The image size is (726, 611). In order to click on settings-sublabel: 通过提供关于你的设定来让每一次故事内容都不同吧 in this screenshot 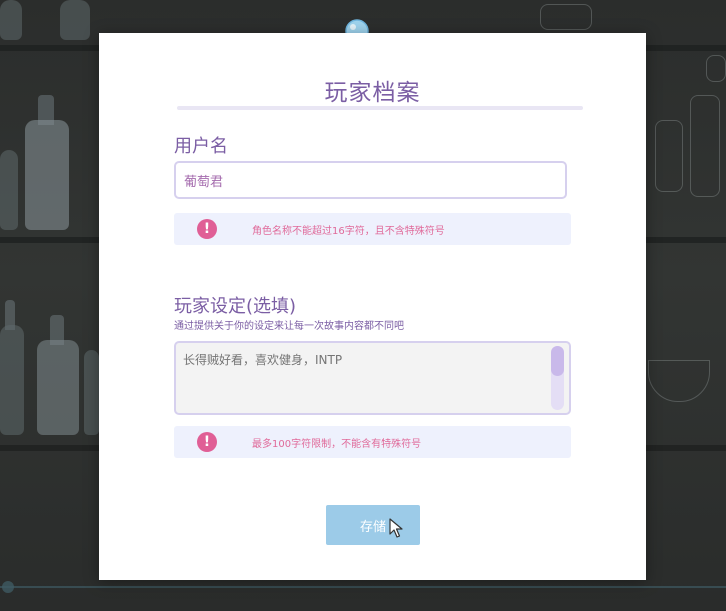, I will do `click(289, 326)`.